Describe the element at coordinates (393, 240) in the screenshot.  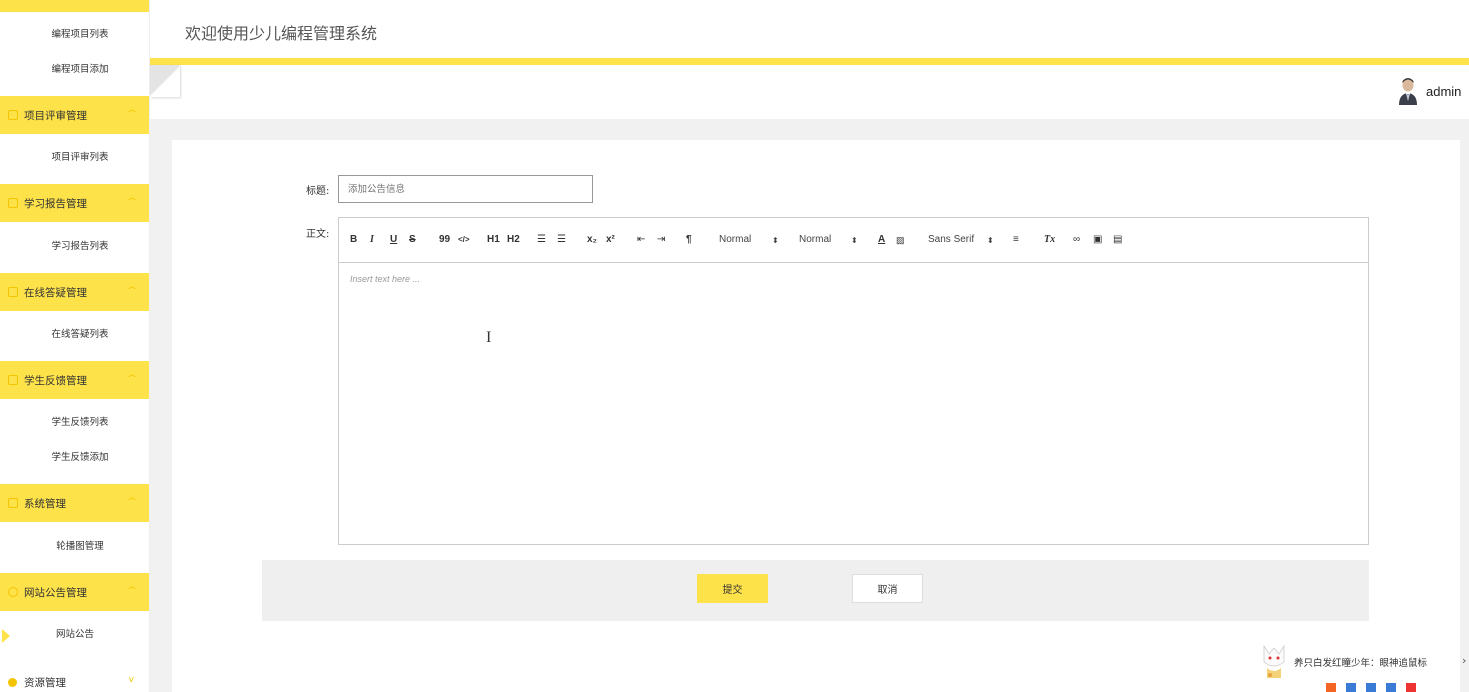
I see `underline-button: U` at that location.